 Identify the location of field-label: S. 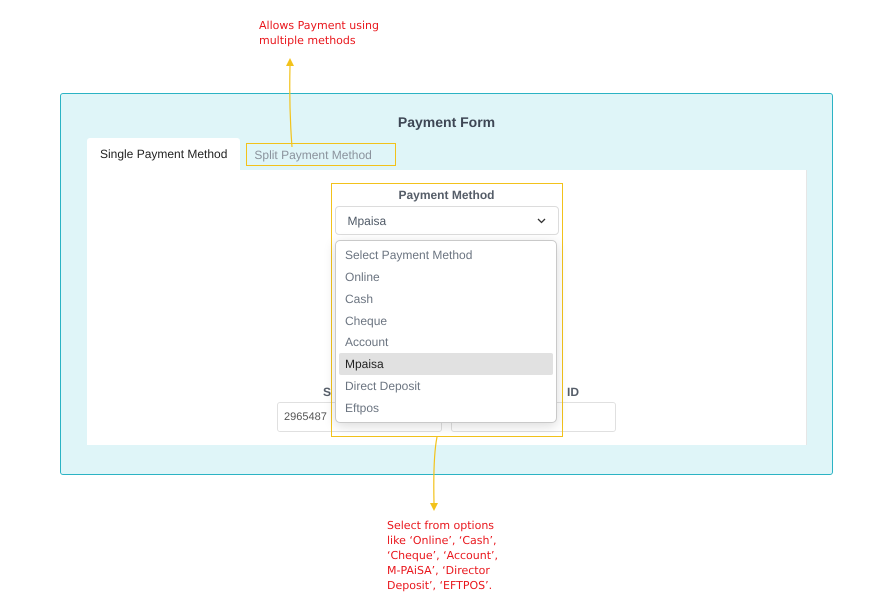
(327, 392).